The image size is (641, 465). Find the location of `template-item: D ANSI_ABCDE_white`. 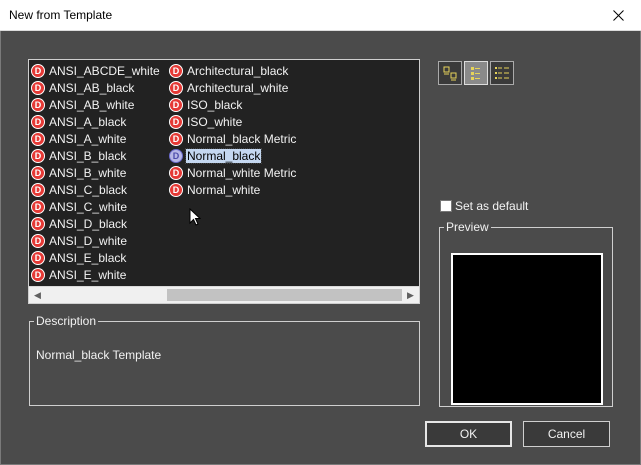

template-item: D ANSI_ABCDE_white is located at coordinates (96, 70).